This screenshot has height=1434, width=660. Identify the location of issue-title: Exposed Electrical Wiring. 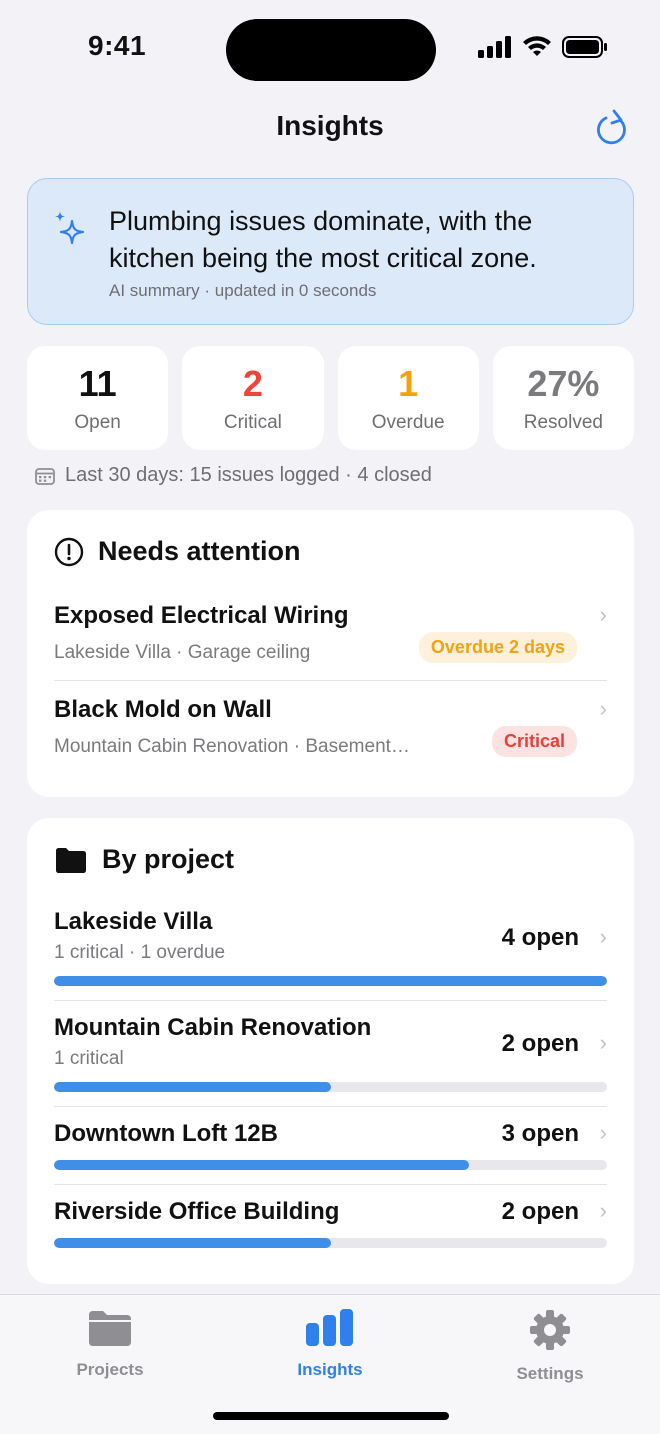
(201, 615).